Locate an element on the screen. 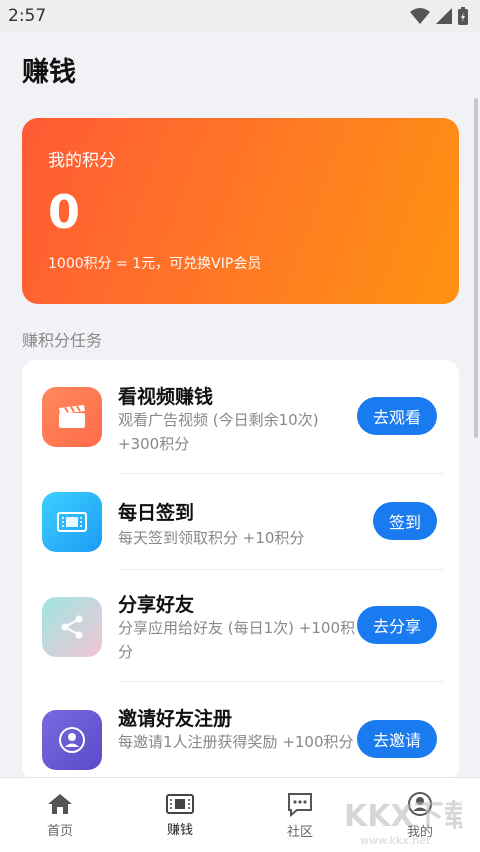 Image resolution: width=480 pixels, height=852 pixels. chat-icon is located at coordinates (300, 804).